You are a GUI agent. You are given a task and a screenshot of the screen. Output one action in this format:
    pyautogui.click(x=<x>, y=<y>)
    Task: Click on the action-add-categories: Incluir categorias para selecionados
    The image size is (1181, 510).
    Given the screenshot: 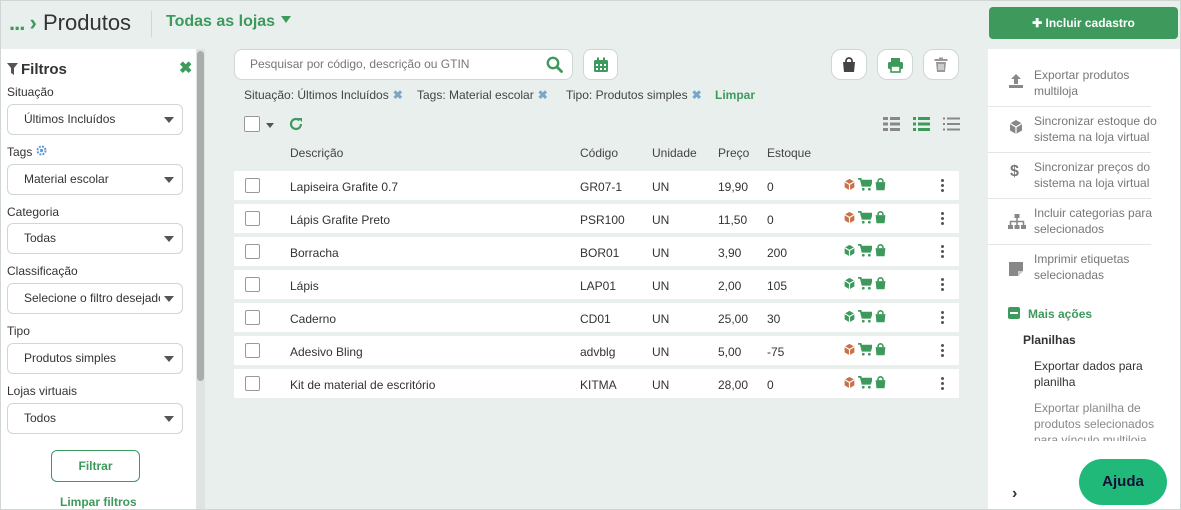 What is the action you would take?
    pyautogui.click(x=1070, y=222)
    